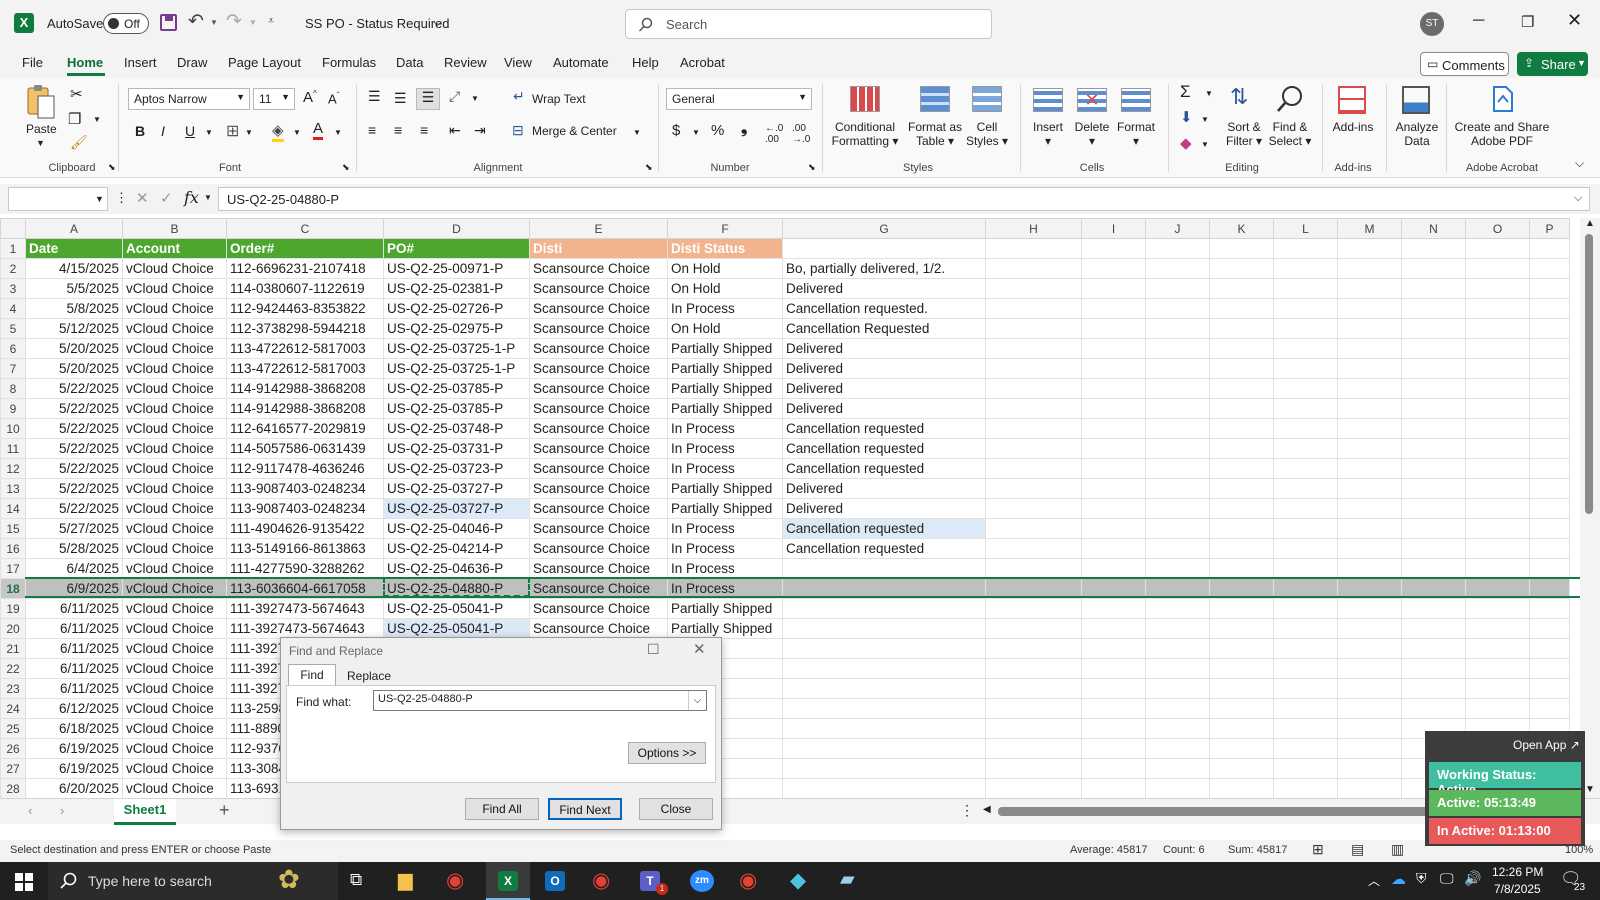  What do you see at coordinates (1517, 872) in the screenshot?
I see `clock-time: 12:26 PM` at bounding box center [1517, 872].